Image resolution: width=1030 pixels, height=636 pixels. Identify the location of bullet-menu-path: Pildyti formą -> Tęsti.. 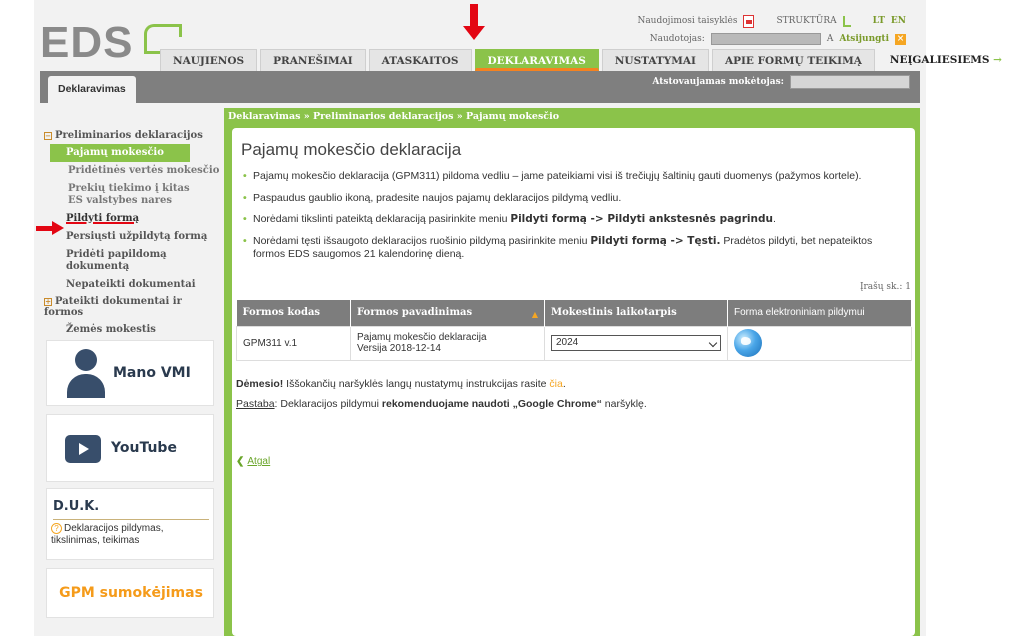
(655, 241).